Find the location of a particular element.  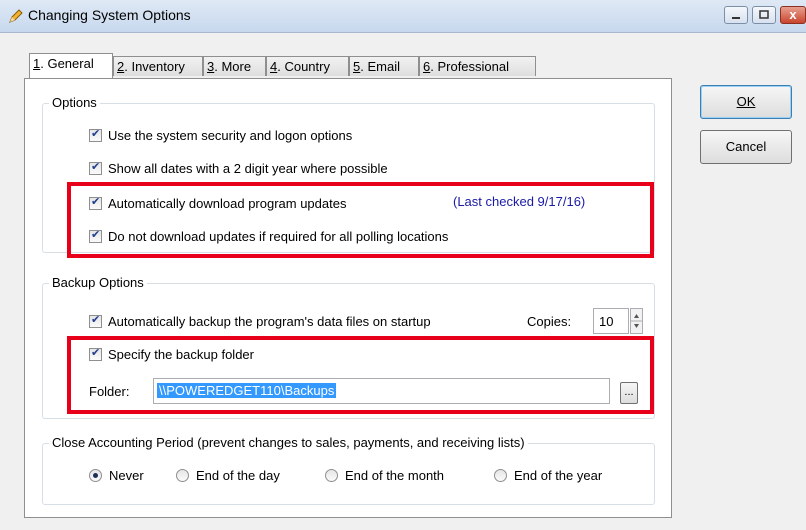

maximize-button is located at coordinates (764, 15).